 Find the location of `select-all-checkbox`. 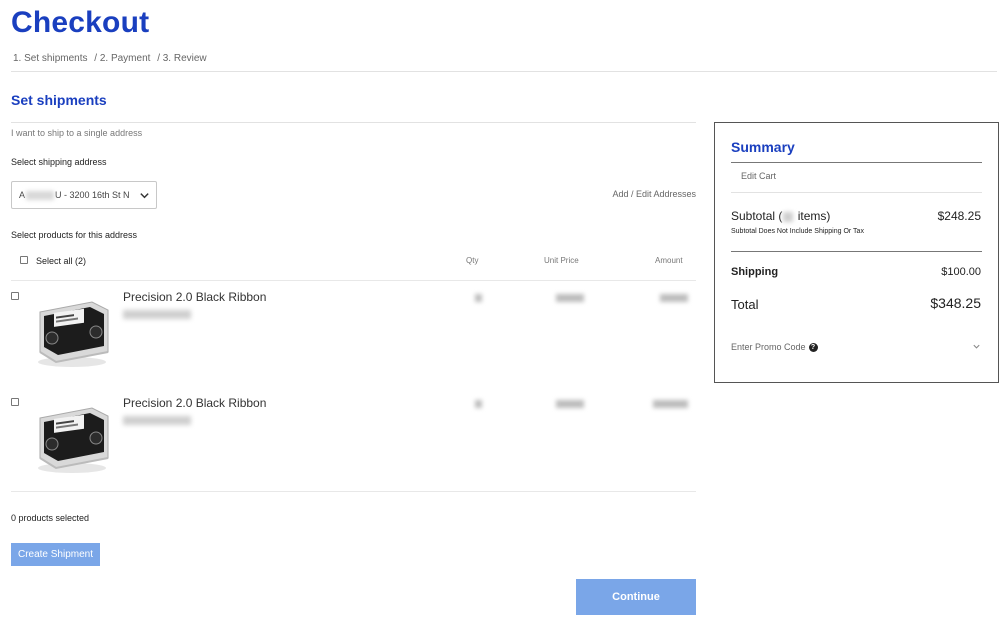

select-all-checkbox is located at coordinates (24, 260).